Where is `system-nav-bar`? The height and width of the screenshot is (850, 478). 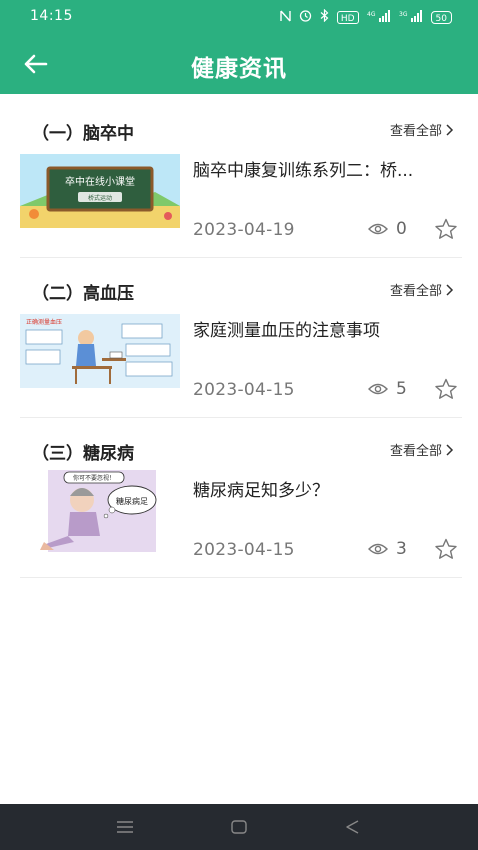 system-nav-bar is located at coordinates (239, 827).